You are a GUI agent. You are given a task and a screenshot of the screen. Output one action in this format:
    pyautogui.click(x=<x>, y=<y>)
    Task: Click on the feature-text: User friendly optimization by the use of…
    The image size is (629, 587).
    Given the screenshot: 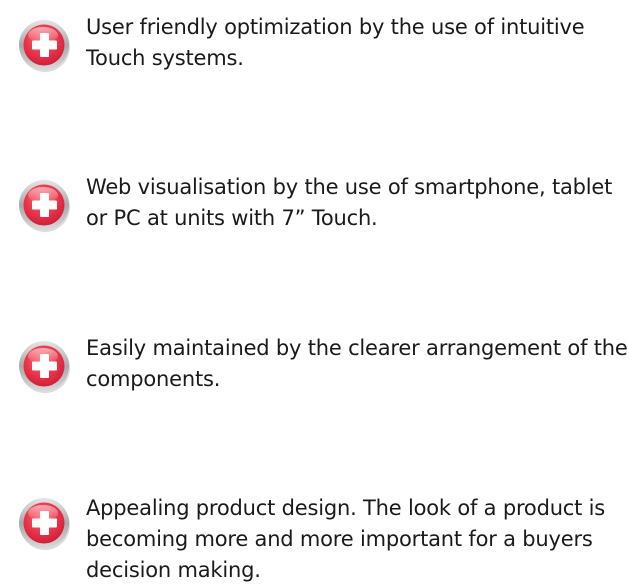 What is the action you would take?
    pyautogui.click(x=335, y=42)
    